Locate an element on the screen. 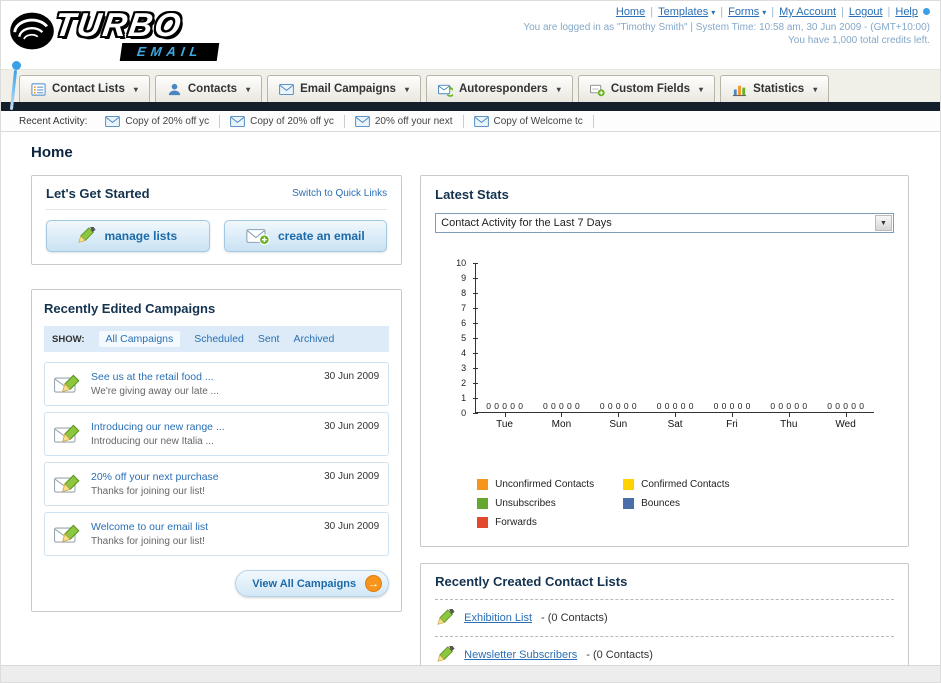 The height and width of the screenshot is (683, 941). nav-help-link: Help is located at coordinates (906, 12).